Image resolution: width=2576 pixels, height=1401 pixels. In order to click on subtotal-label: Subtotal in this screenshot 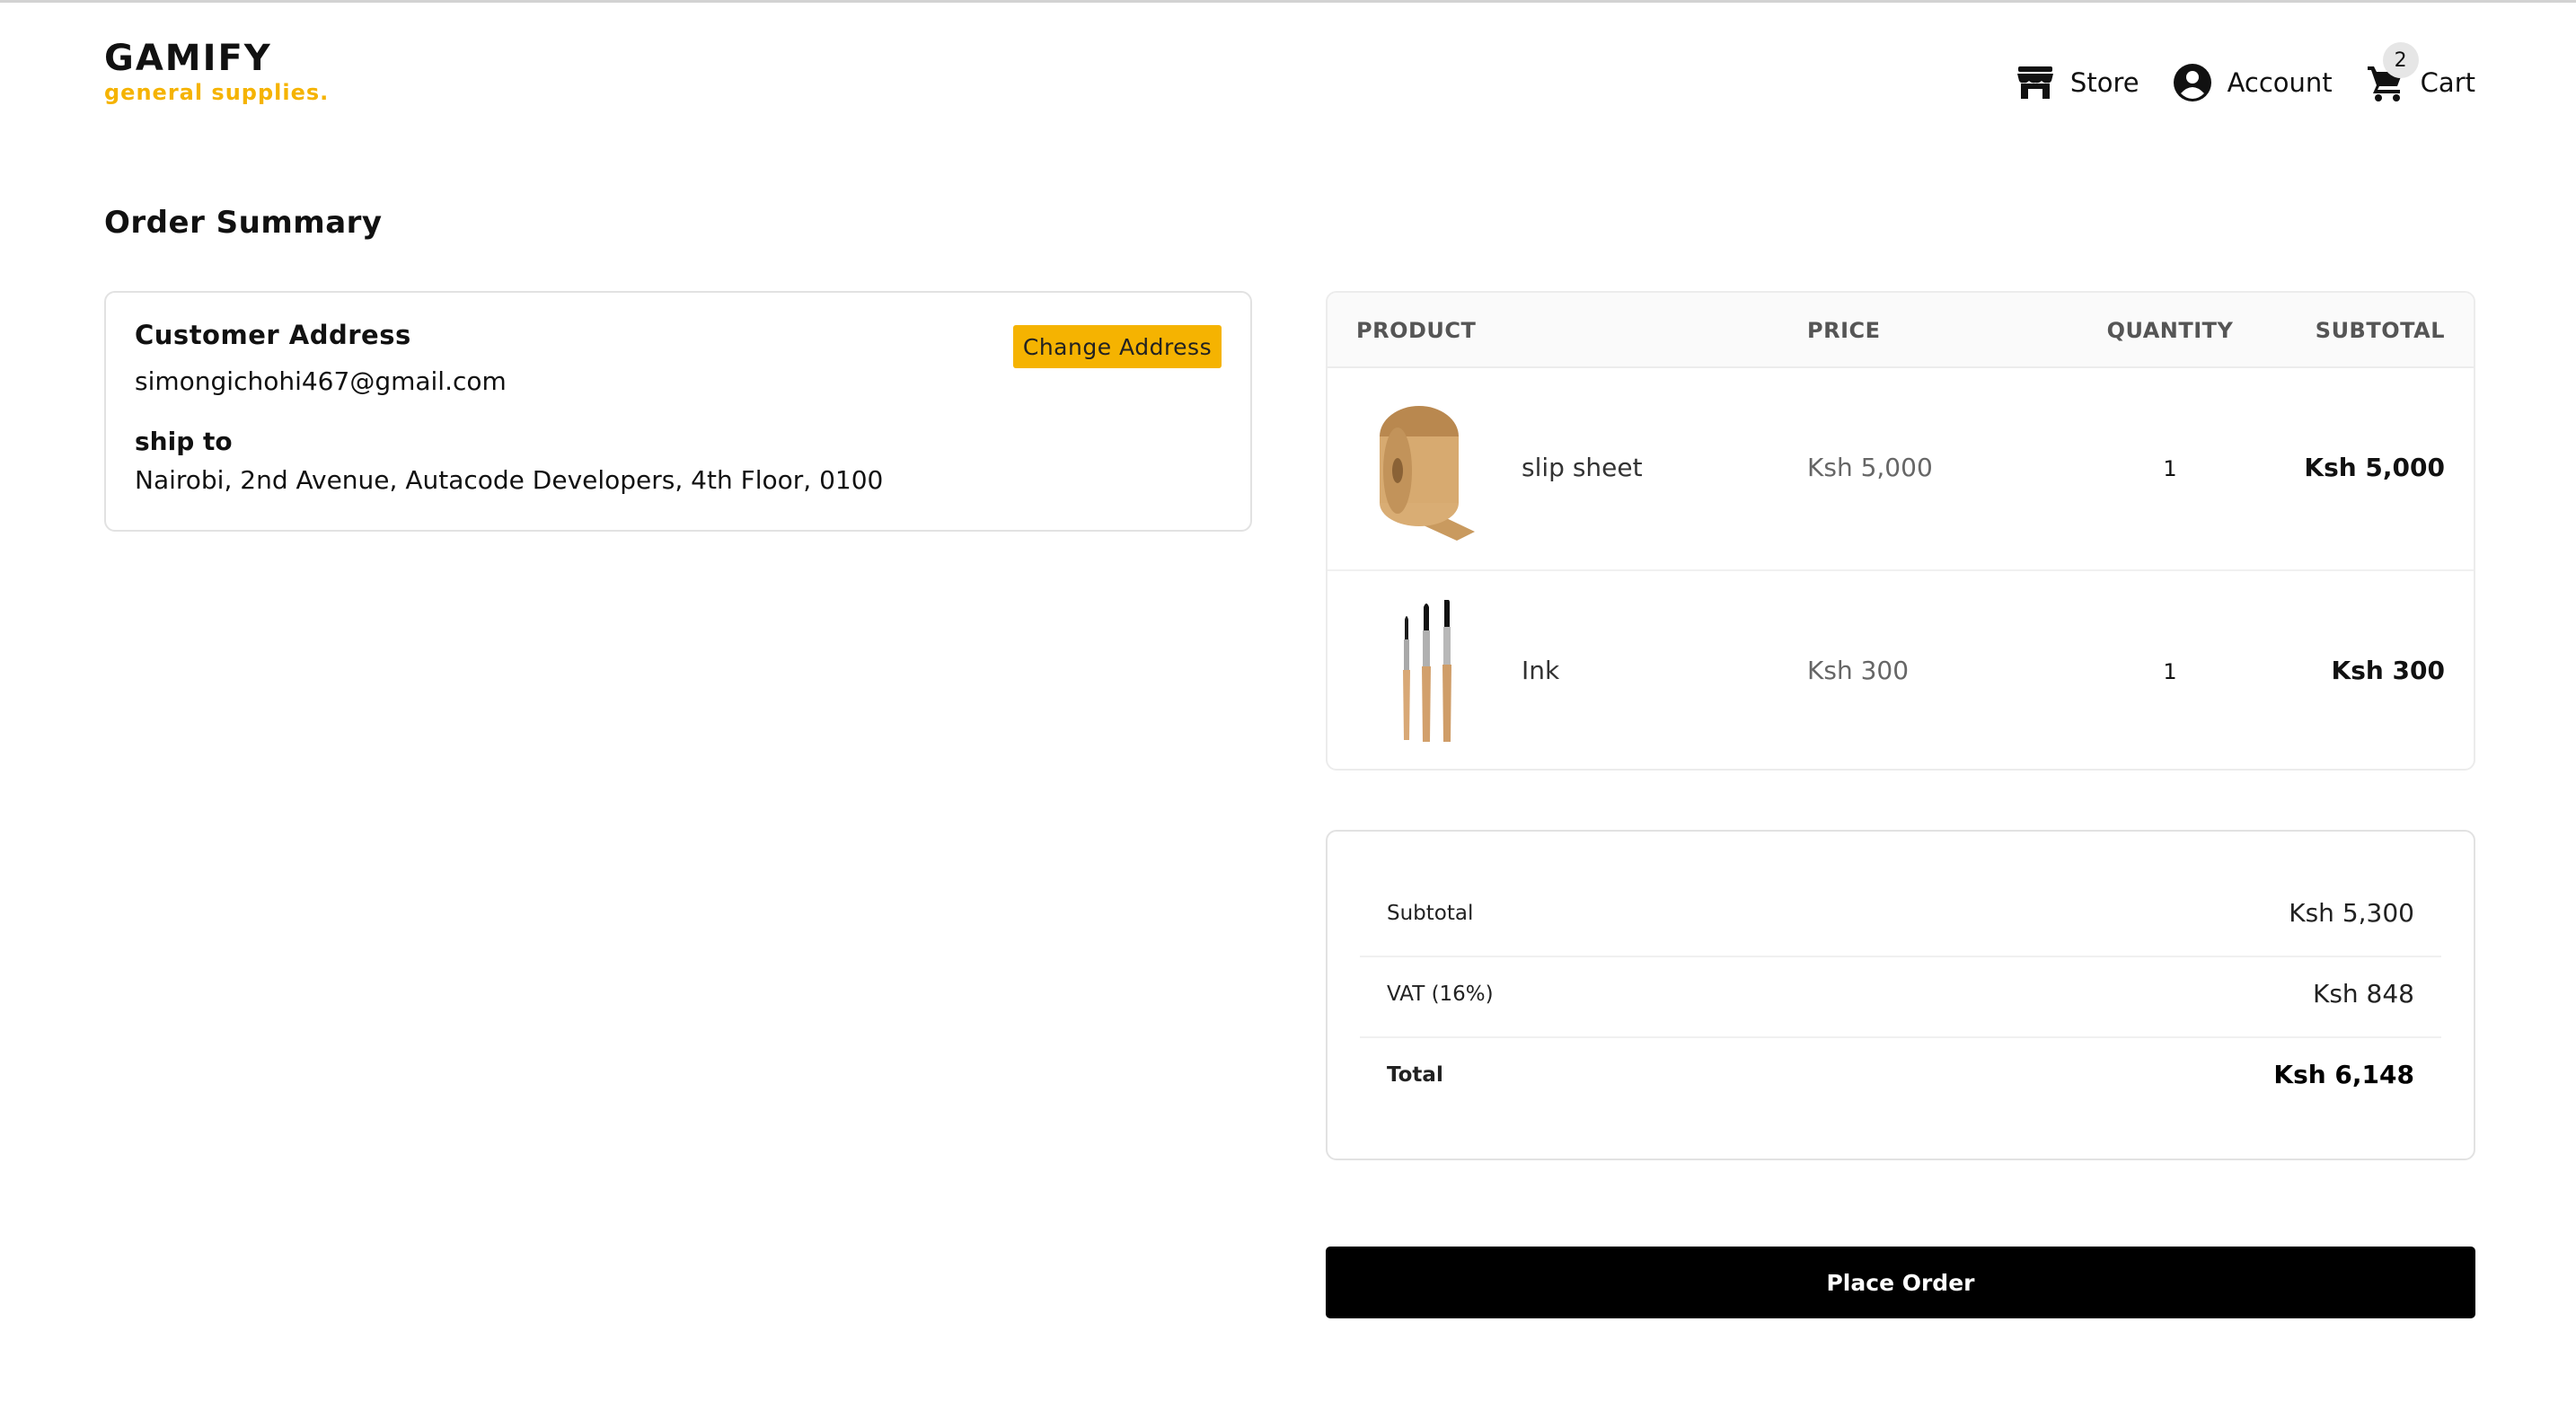, I will do `click(1430, 913)`.